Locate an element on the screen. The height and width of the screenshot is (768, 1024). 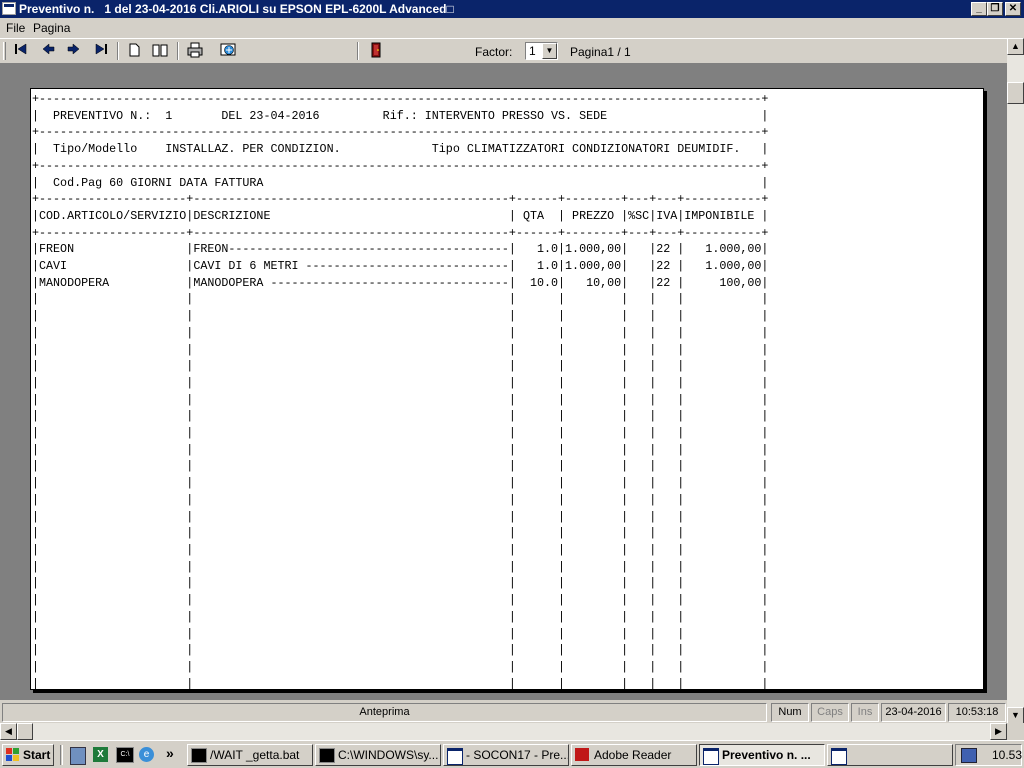
start-button: Start is located at coordinates (28, 755).